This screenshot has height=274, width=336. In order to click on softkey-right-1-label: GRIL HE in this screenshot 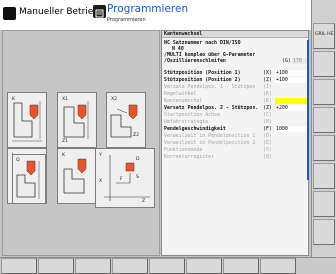, I will do `click(324, 34)`.